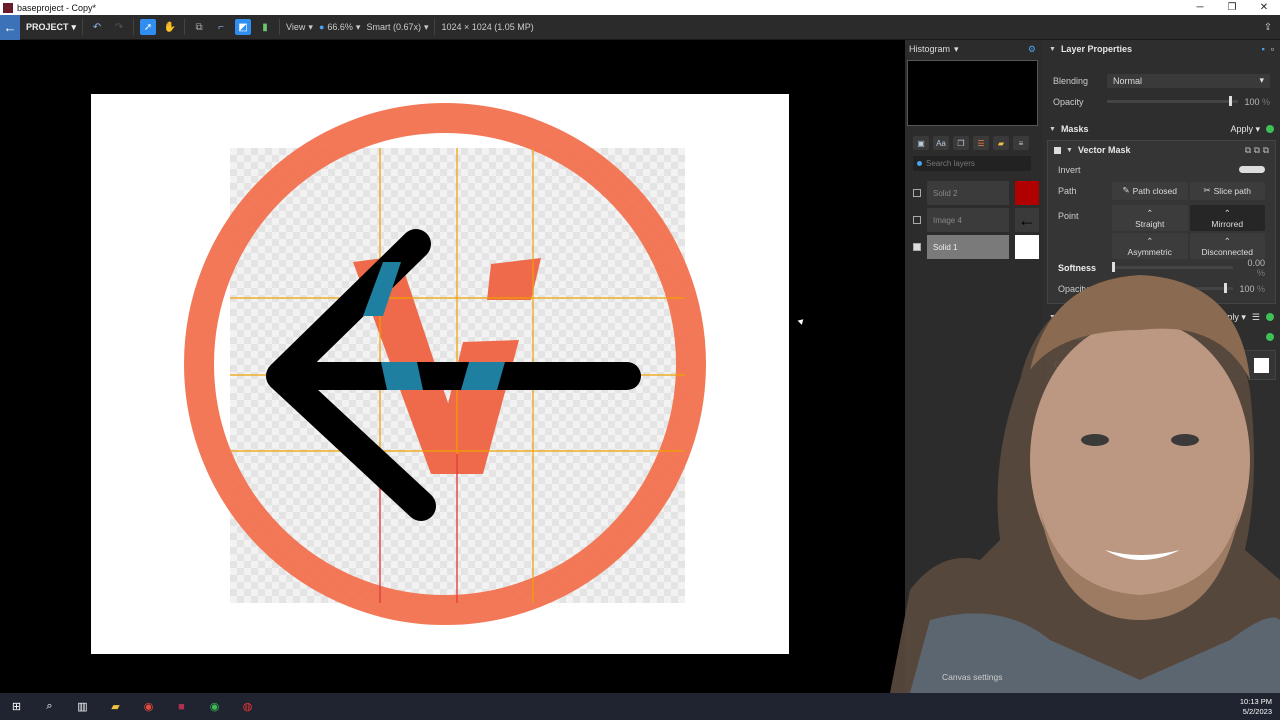  What do you see at coordinates (247, 706) in the screenshot?
I see `recorder-icon: ◍` at bounding box center [247, 706].